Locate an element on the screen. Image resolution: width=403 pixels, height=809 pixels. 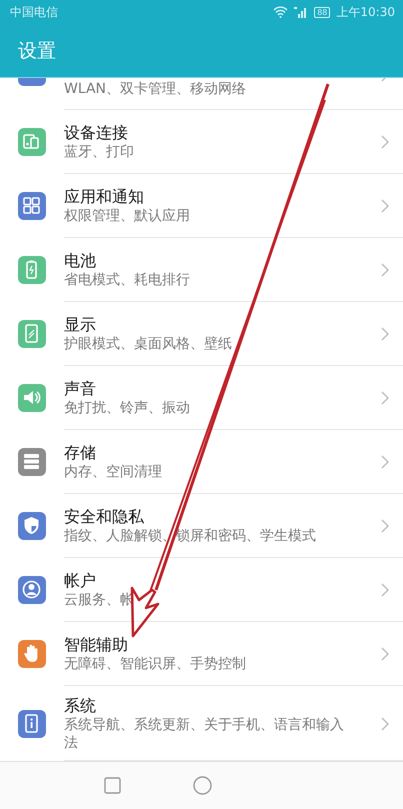
battery-icon: 88 is located at coordinates (322, 12).